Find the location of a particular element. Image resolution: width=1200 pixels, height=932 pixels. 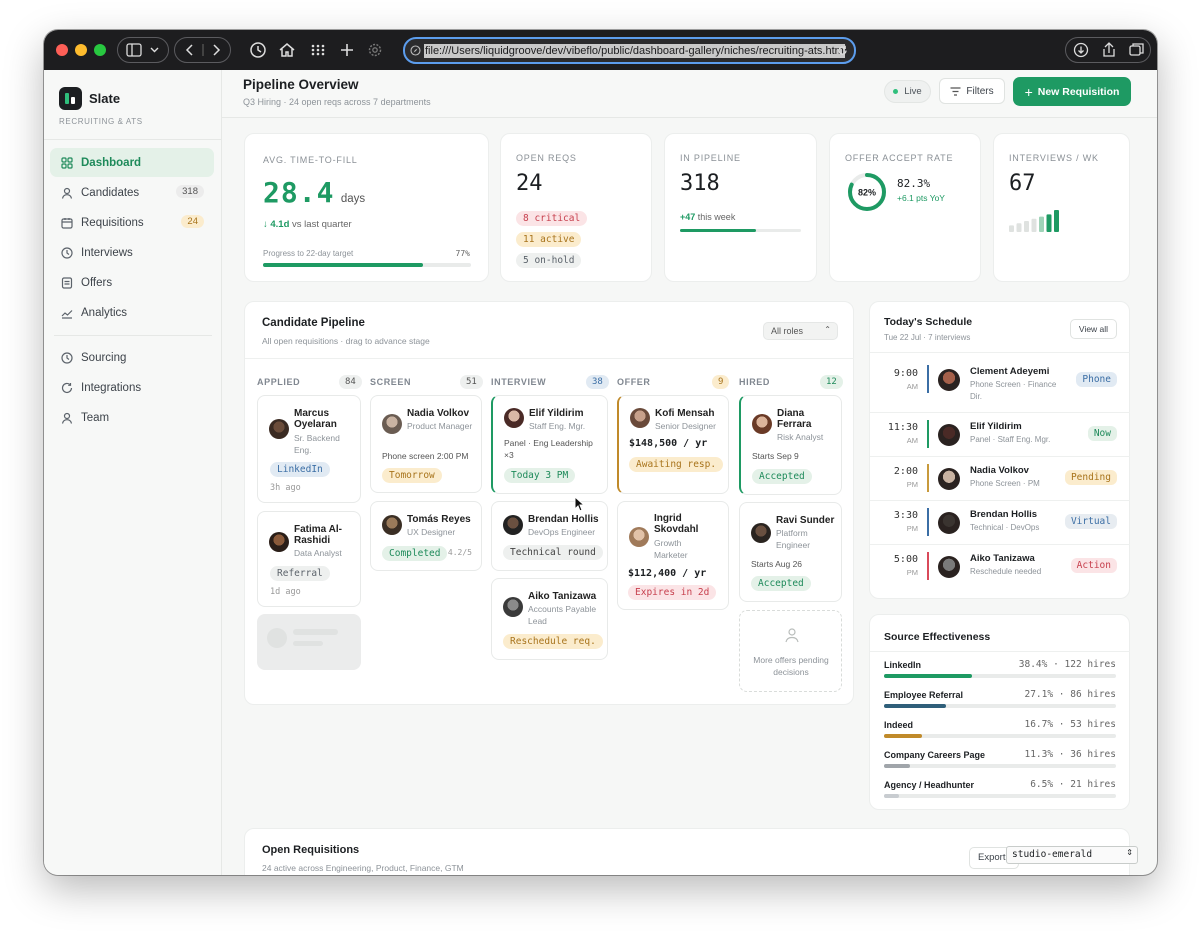

sidebar-item-interviews: Interviews is located at coordinates (132, 252).